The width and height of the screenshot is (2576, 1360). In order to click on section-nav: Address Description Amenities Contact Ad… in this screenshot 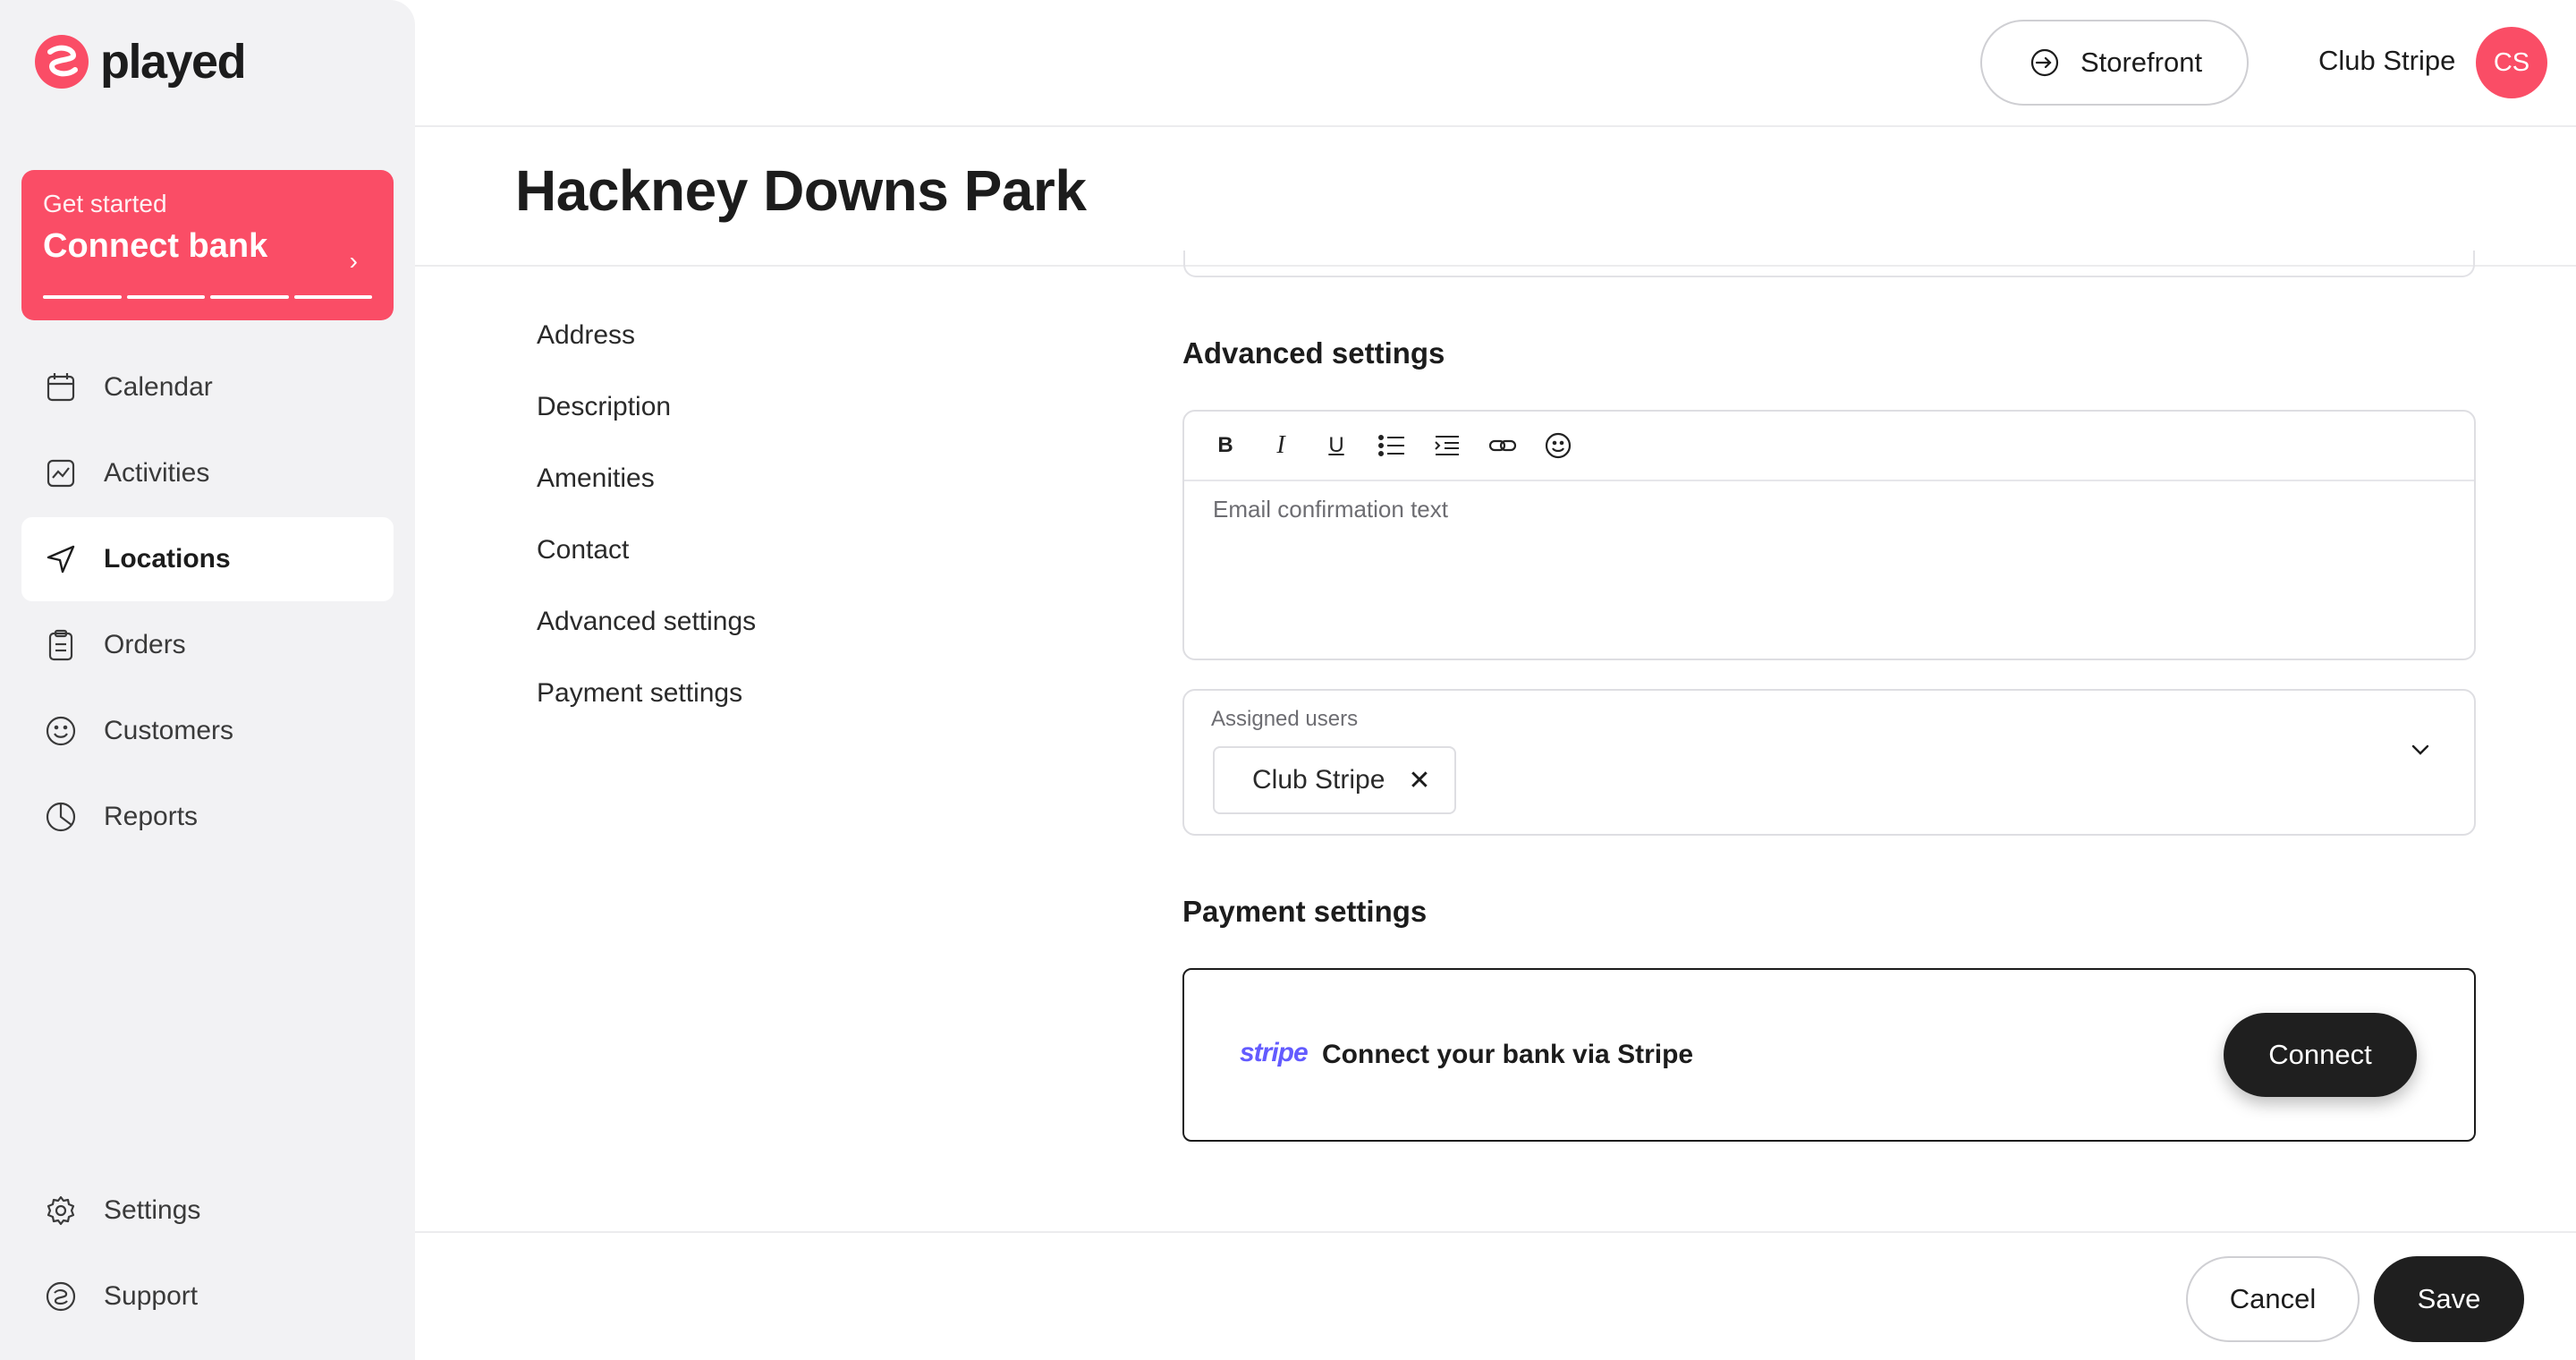, I will do `click(646, 535)`.